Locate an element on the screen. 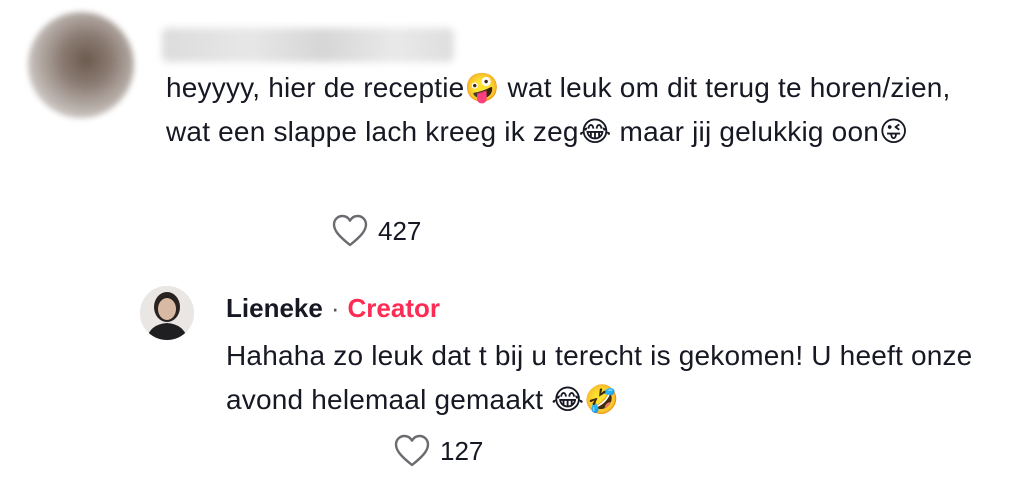 The height and width of the screenshot is (488, 1024). reply-header: Lieneke · Creator is located at coordinates (333, 308).